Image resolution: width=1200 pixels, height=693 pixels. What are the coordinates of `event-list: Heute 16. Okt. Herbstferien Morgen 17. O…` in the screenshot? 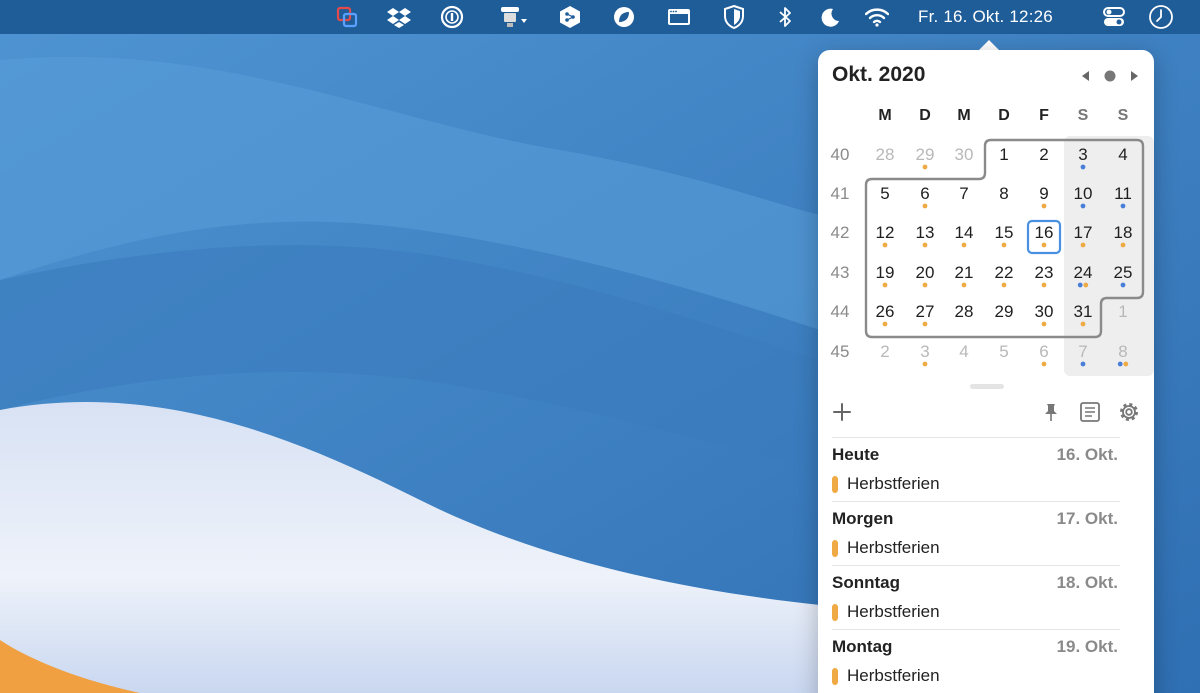 It's located at (976, 565).